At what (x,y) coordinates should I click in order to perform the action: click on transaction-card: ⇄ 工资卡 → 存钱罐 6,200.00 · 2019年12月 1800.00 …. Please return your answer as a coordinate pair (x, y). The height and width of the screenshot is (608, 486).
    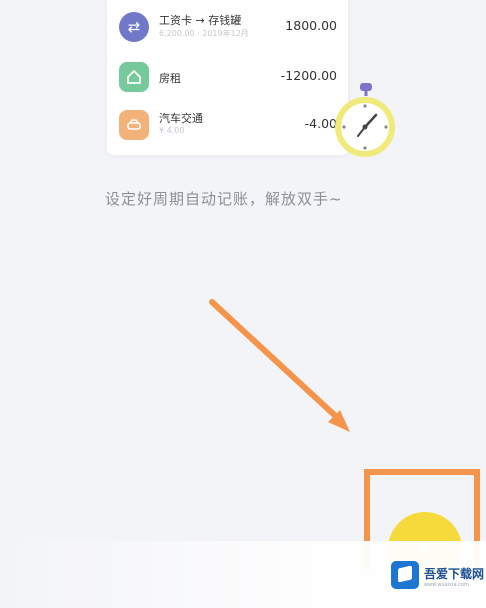
    Looking at the image, I should click on (227, 77).